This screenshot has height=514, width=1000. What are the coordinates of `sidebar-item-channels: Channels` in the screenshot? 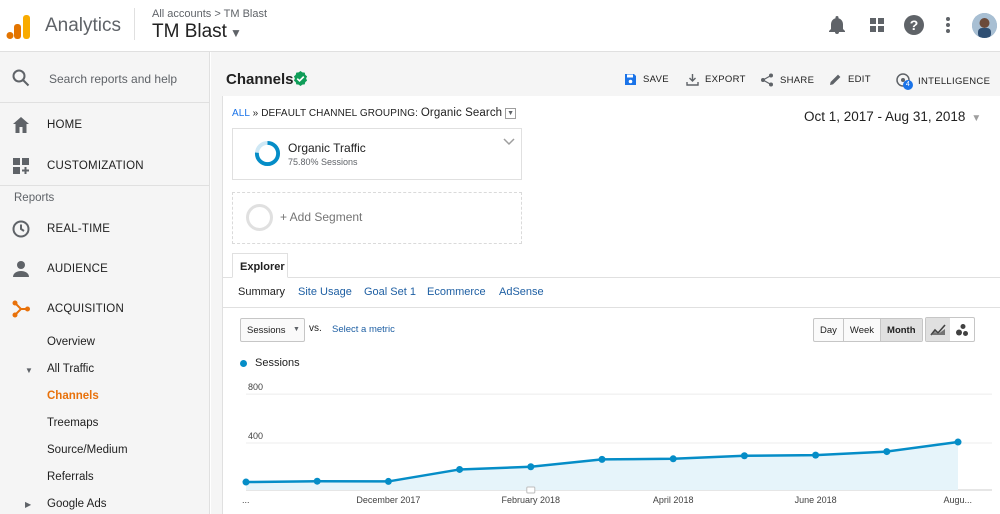 It's located at (73, 396).